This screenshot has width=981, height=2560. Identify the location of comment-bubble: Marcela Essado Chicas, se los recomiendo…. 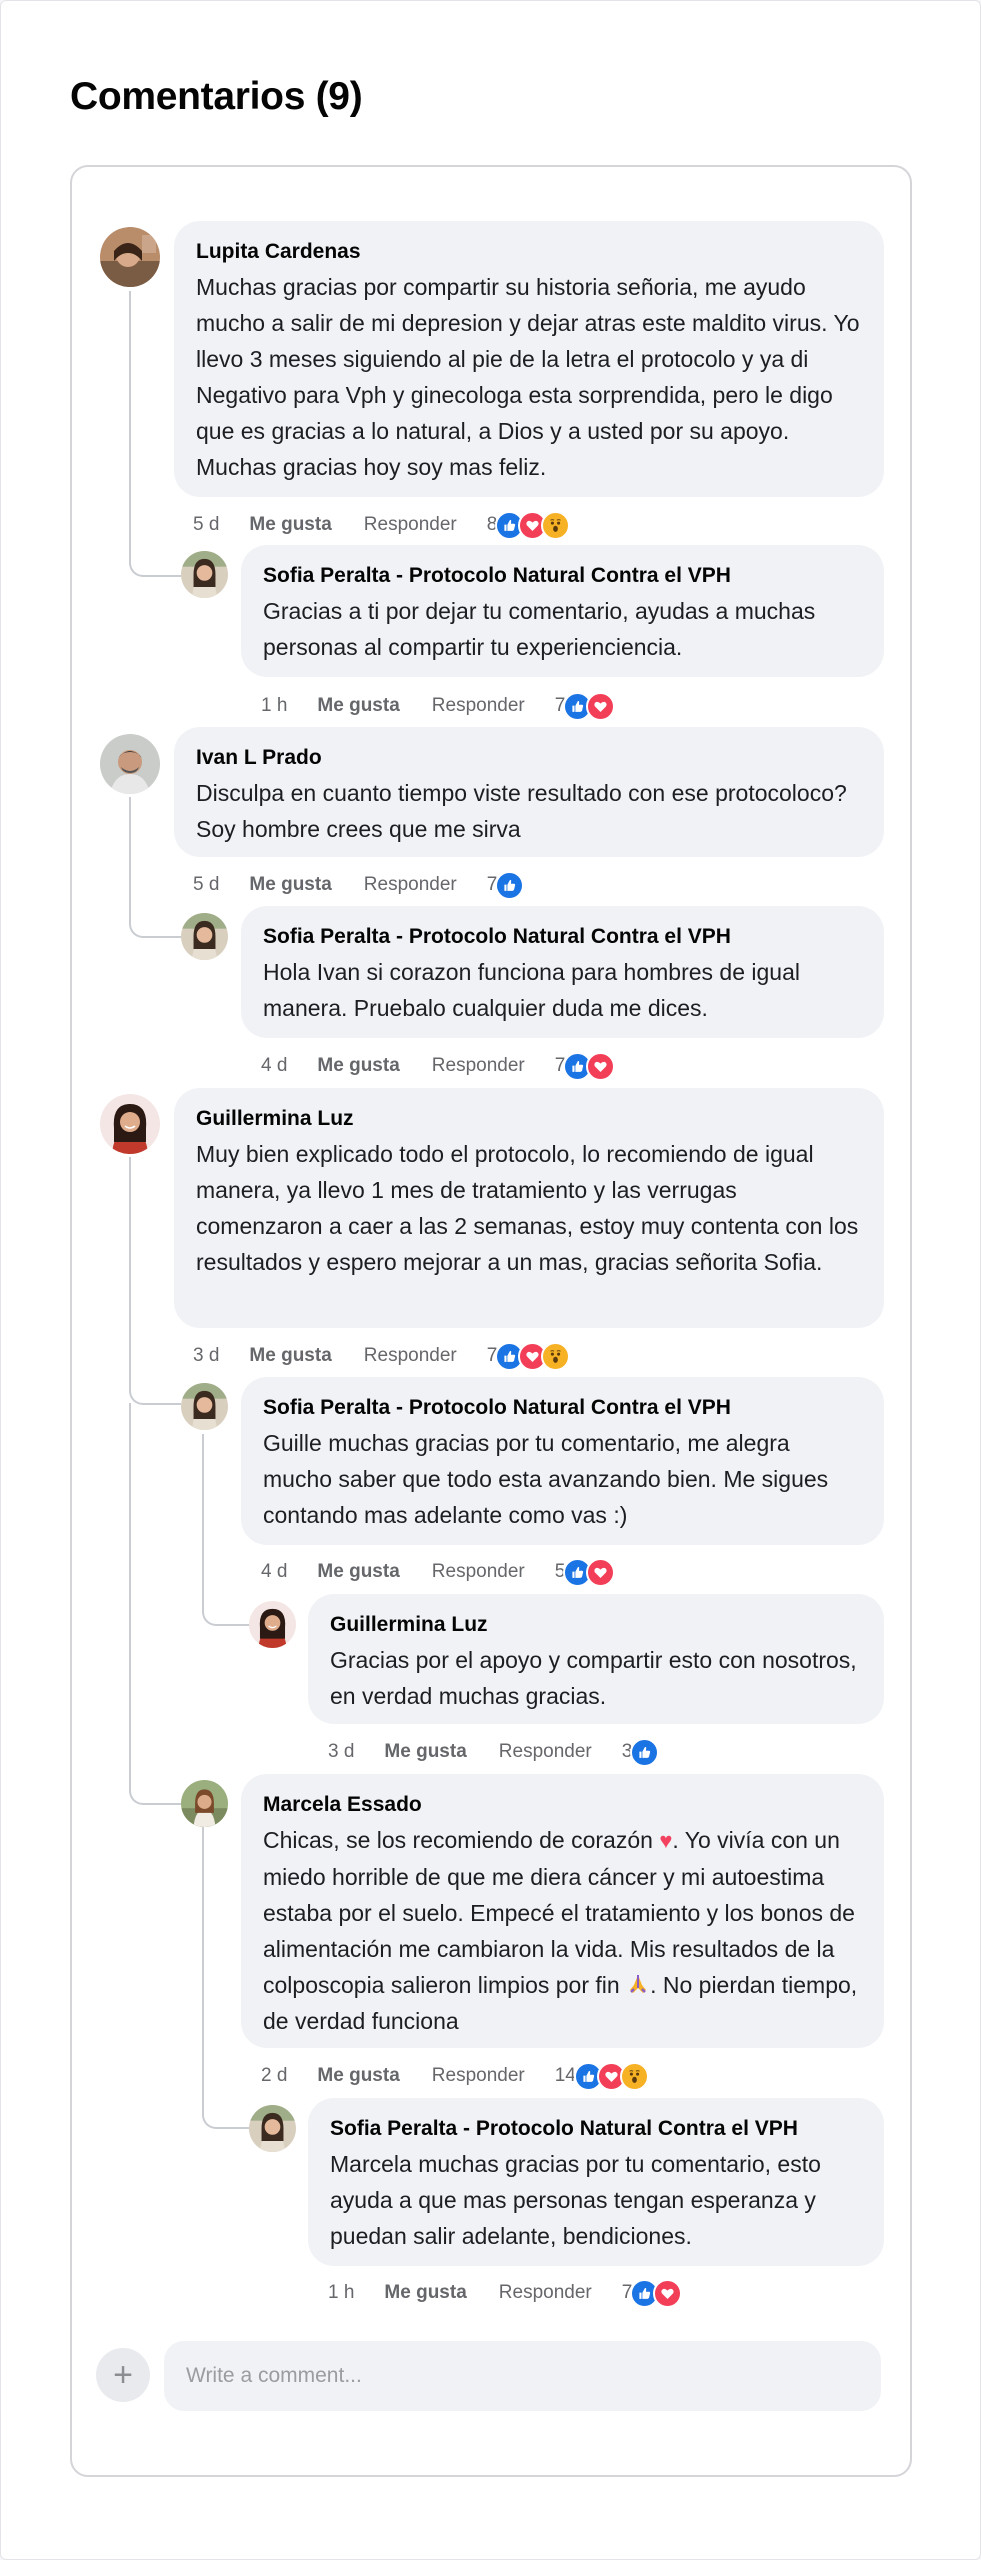
(562, 1911).